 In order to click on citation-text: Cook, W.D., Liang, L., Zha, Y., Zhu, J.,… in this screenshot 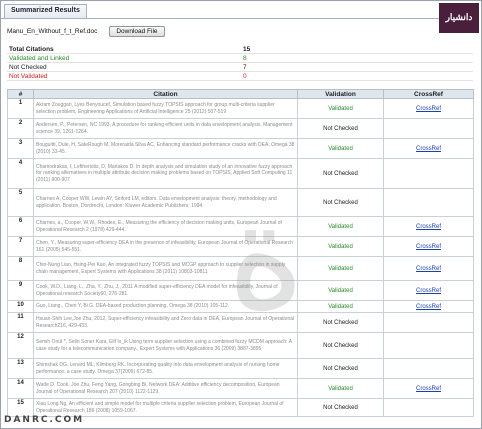, I will do `click(165, 290)`.